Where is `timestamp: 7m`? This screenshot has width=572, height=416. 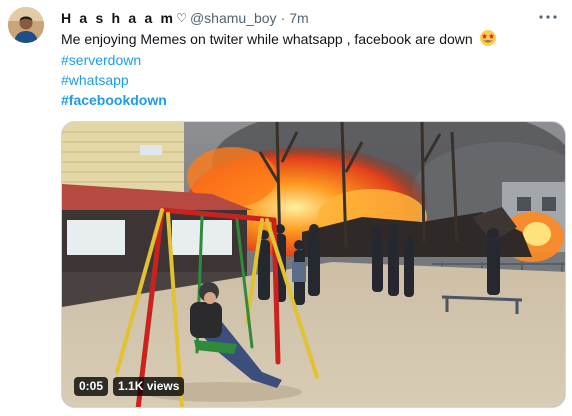
timestamp: 7m is located at coordinates (298, 18).